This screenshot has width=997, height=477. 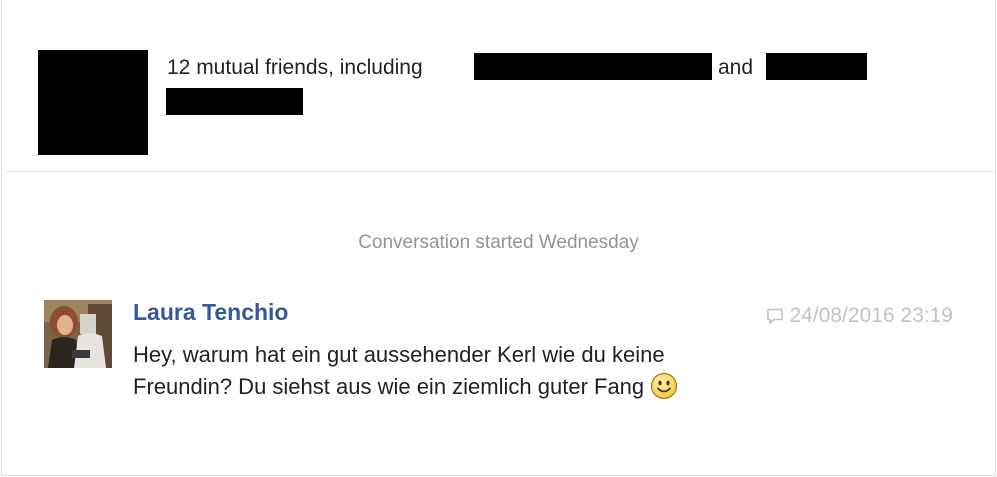 I want to click on redacted-profile-photo, so click(x=93, y=102).